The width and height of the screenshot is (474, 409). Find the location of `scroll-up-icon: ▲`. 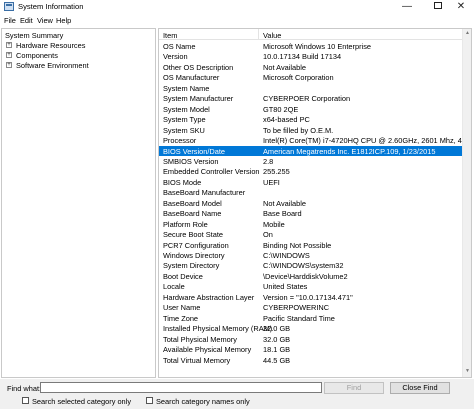

scroll-up-icon: ▲ is located at coordinates (467, 34).